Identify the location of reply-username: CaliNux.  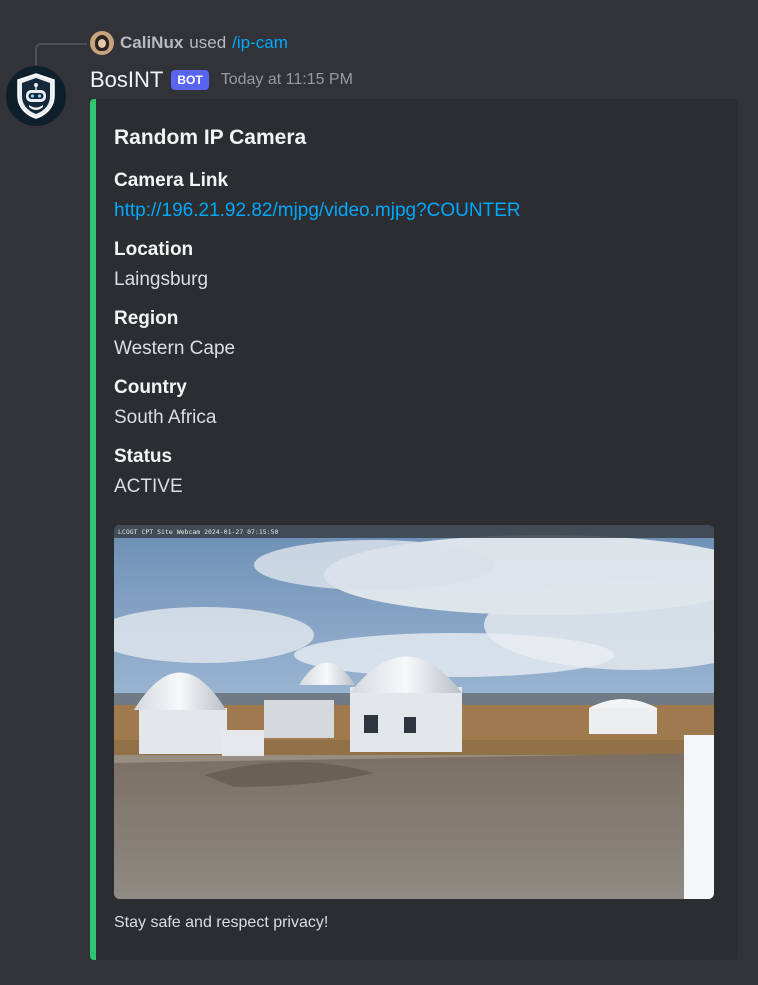
(151, 43).